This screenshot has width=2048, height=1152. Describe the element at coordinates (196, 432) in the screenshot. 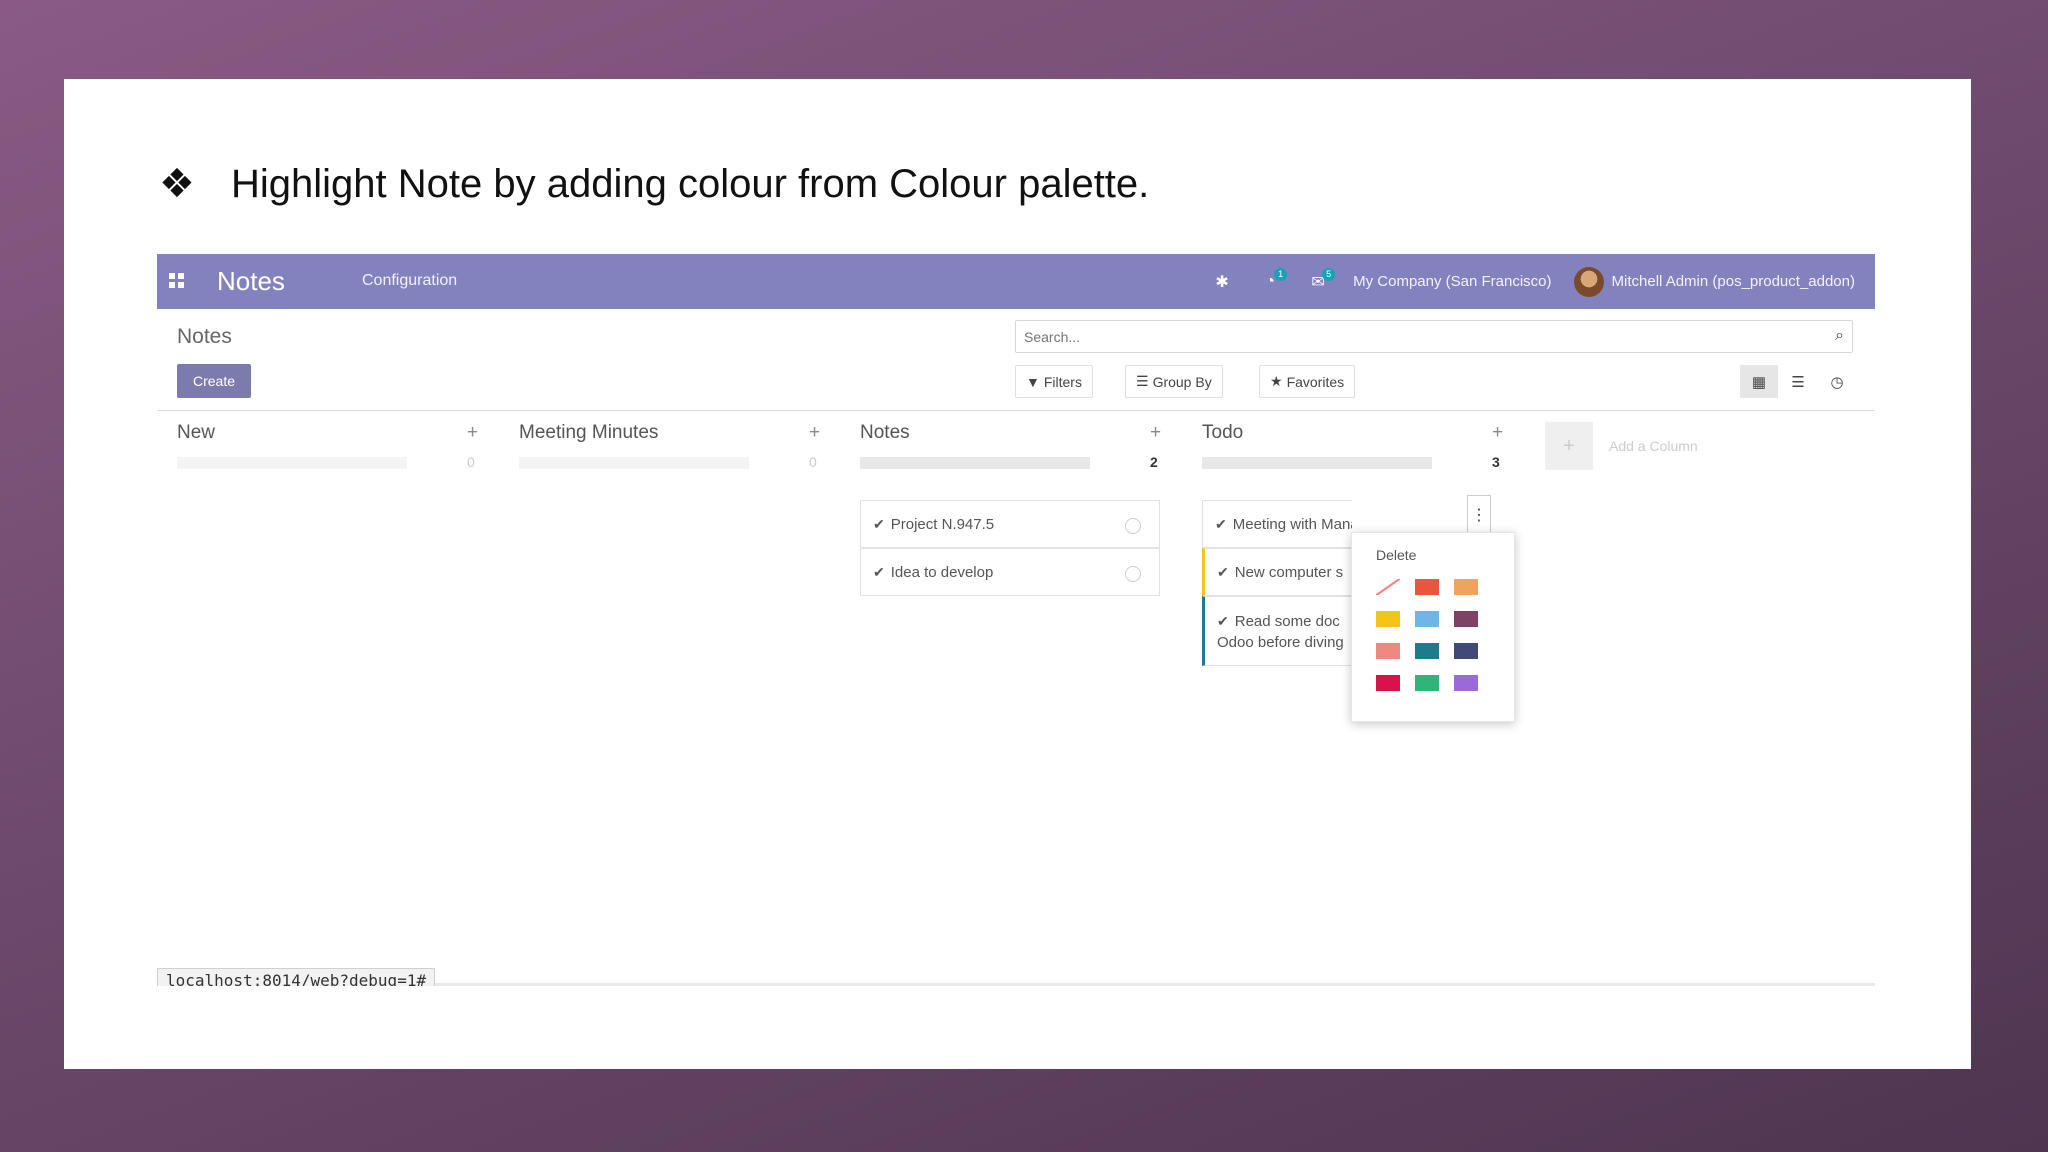

I see `column-title: New` at that location.